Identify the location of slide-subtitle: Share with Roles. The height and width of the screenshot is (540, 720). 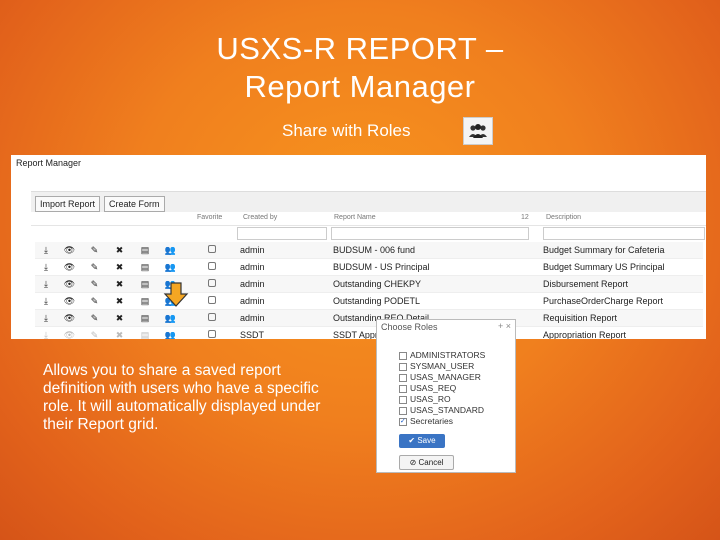
(346, 130).